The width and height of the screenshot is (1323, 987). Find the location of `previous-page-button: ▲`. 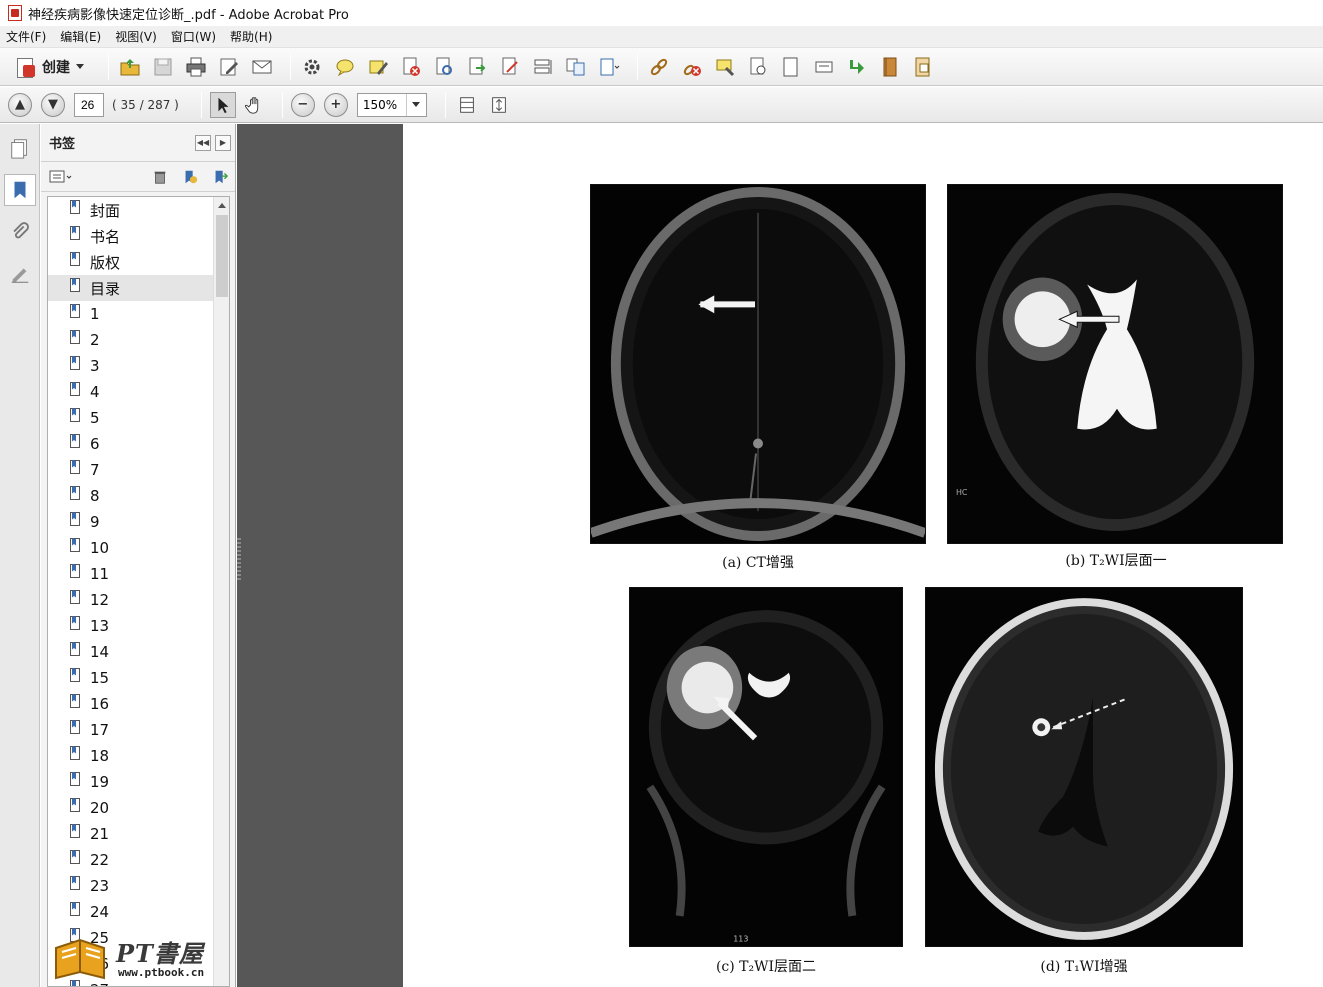

previous-page-button: ▲ is located at coordinates (20, 104).